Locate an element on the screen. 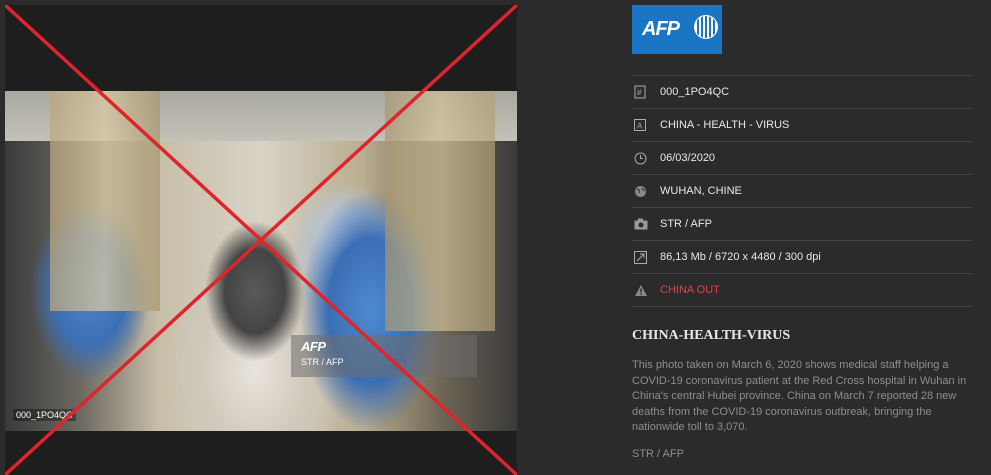 This screenshot has width=991, height=475. photo-curtain-right is located at coordinates (440, 211).